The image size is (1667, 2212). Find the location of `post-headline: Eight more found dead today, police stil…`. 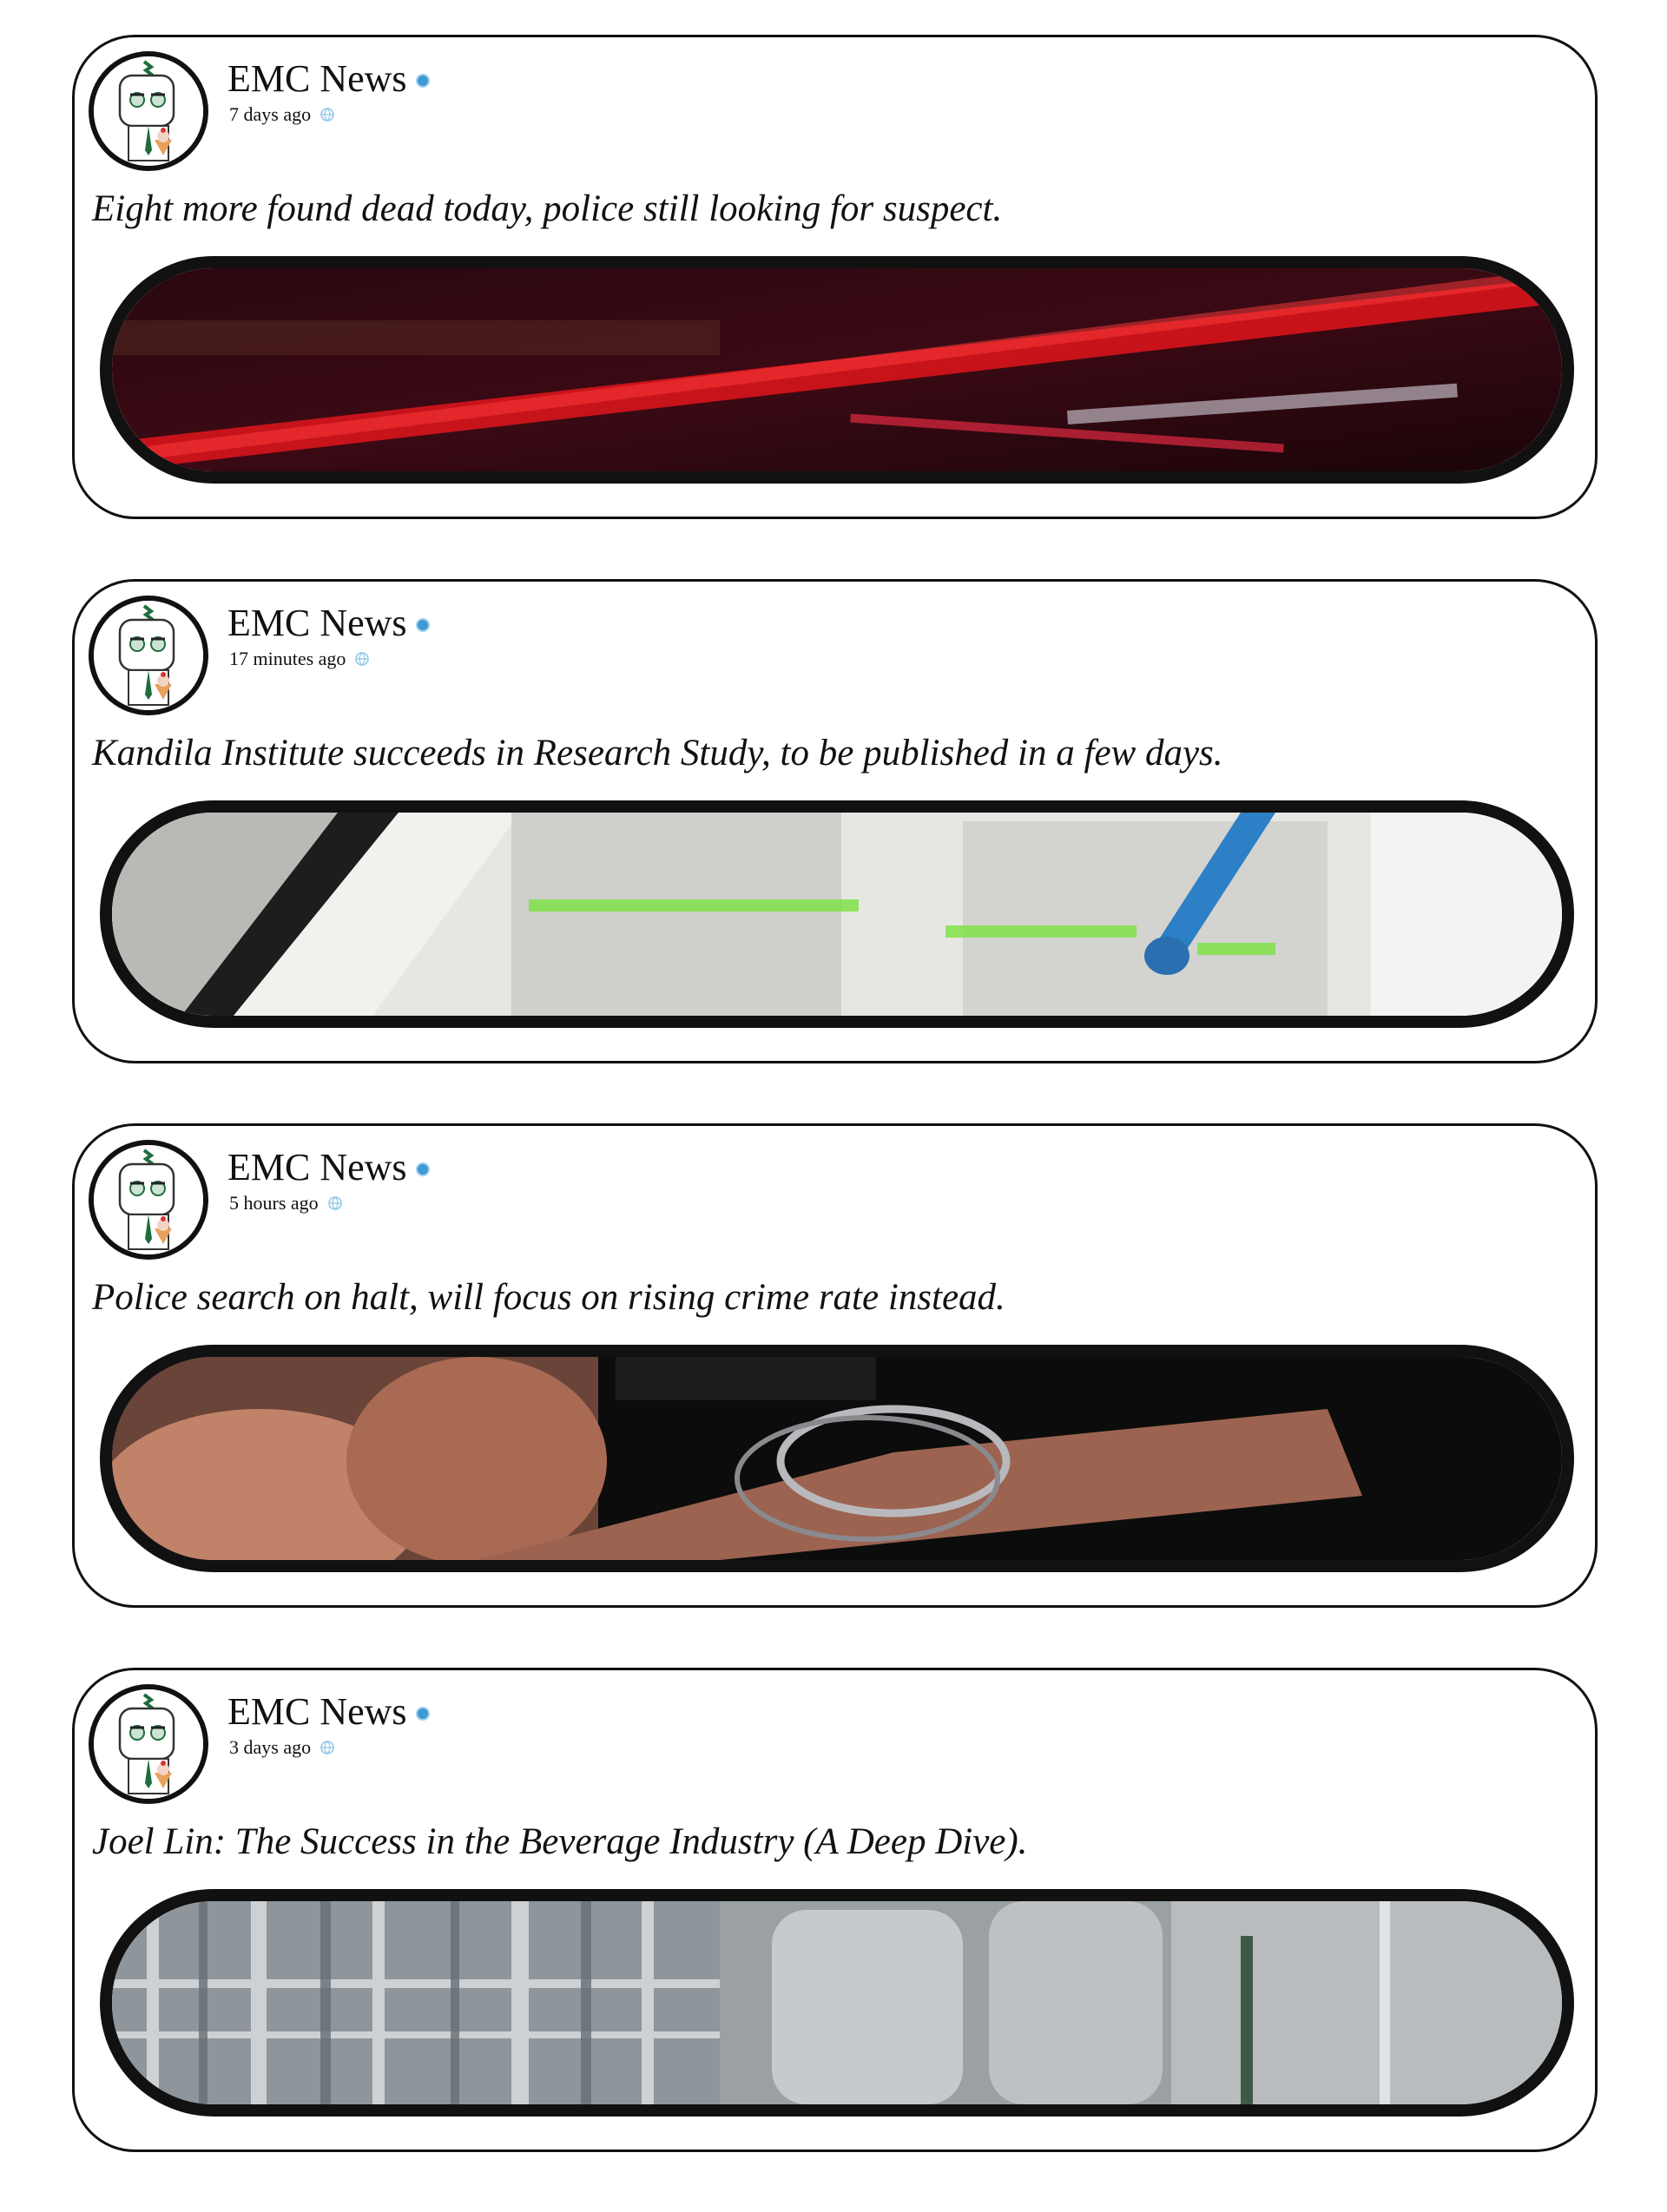

post-headline: Eight more found dead today, police stil… is located at coordinates (547, 209).